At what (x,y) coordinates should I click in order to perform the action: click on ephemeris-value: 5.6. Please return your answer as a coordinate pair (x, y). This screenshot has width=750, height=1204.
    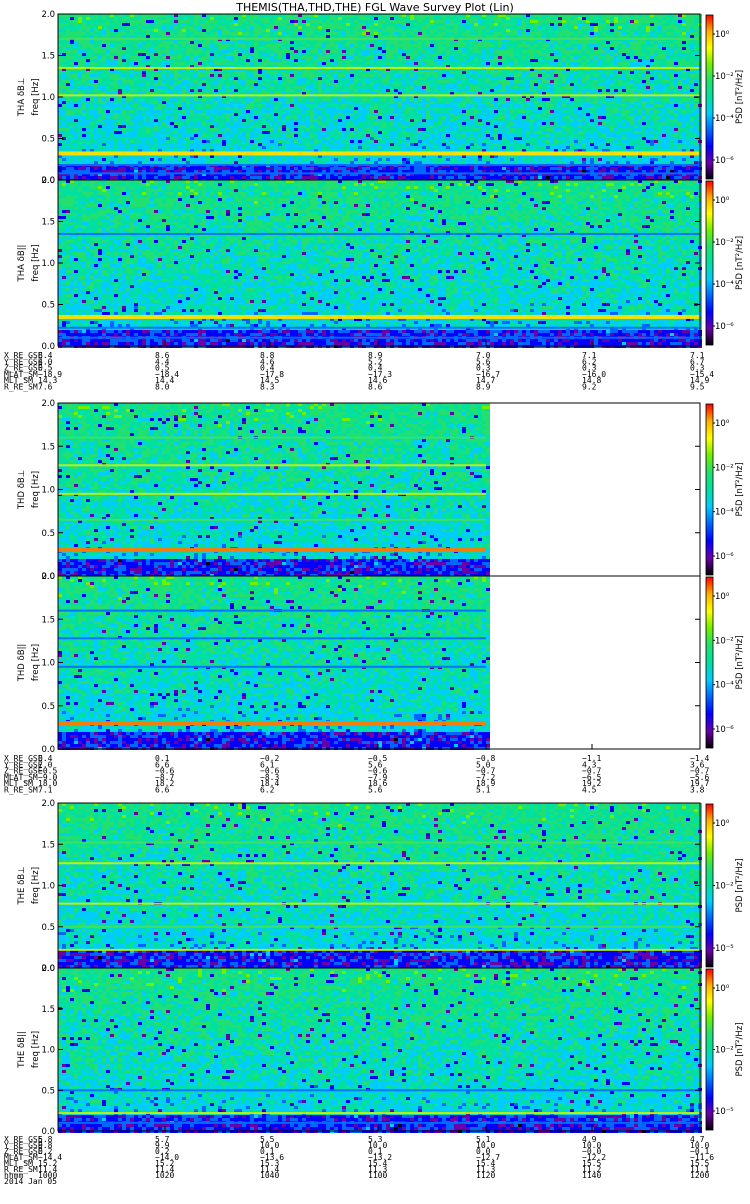
    Looking at the image, I should click on (375, 790).